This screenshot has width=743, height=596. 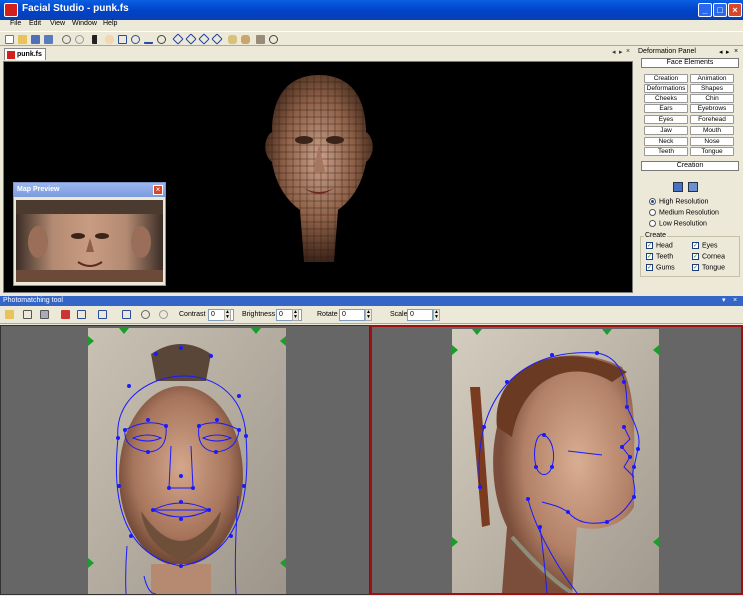 I want to click on radio-medium-indicator, so click(x=652, y=212).